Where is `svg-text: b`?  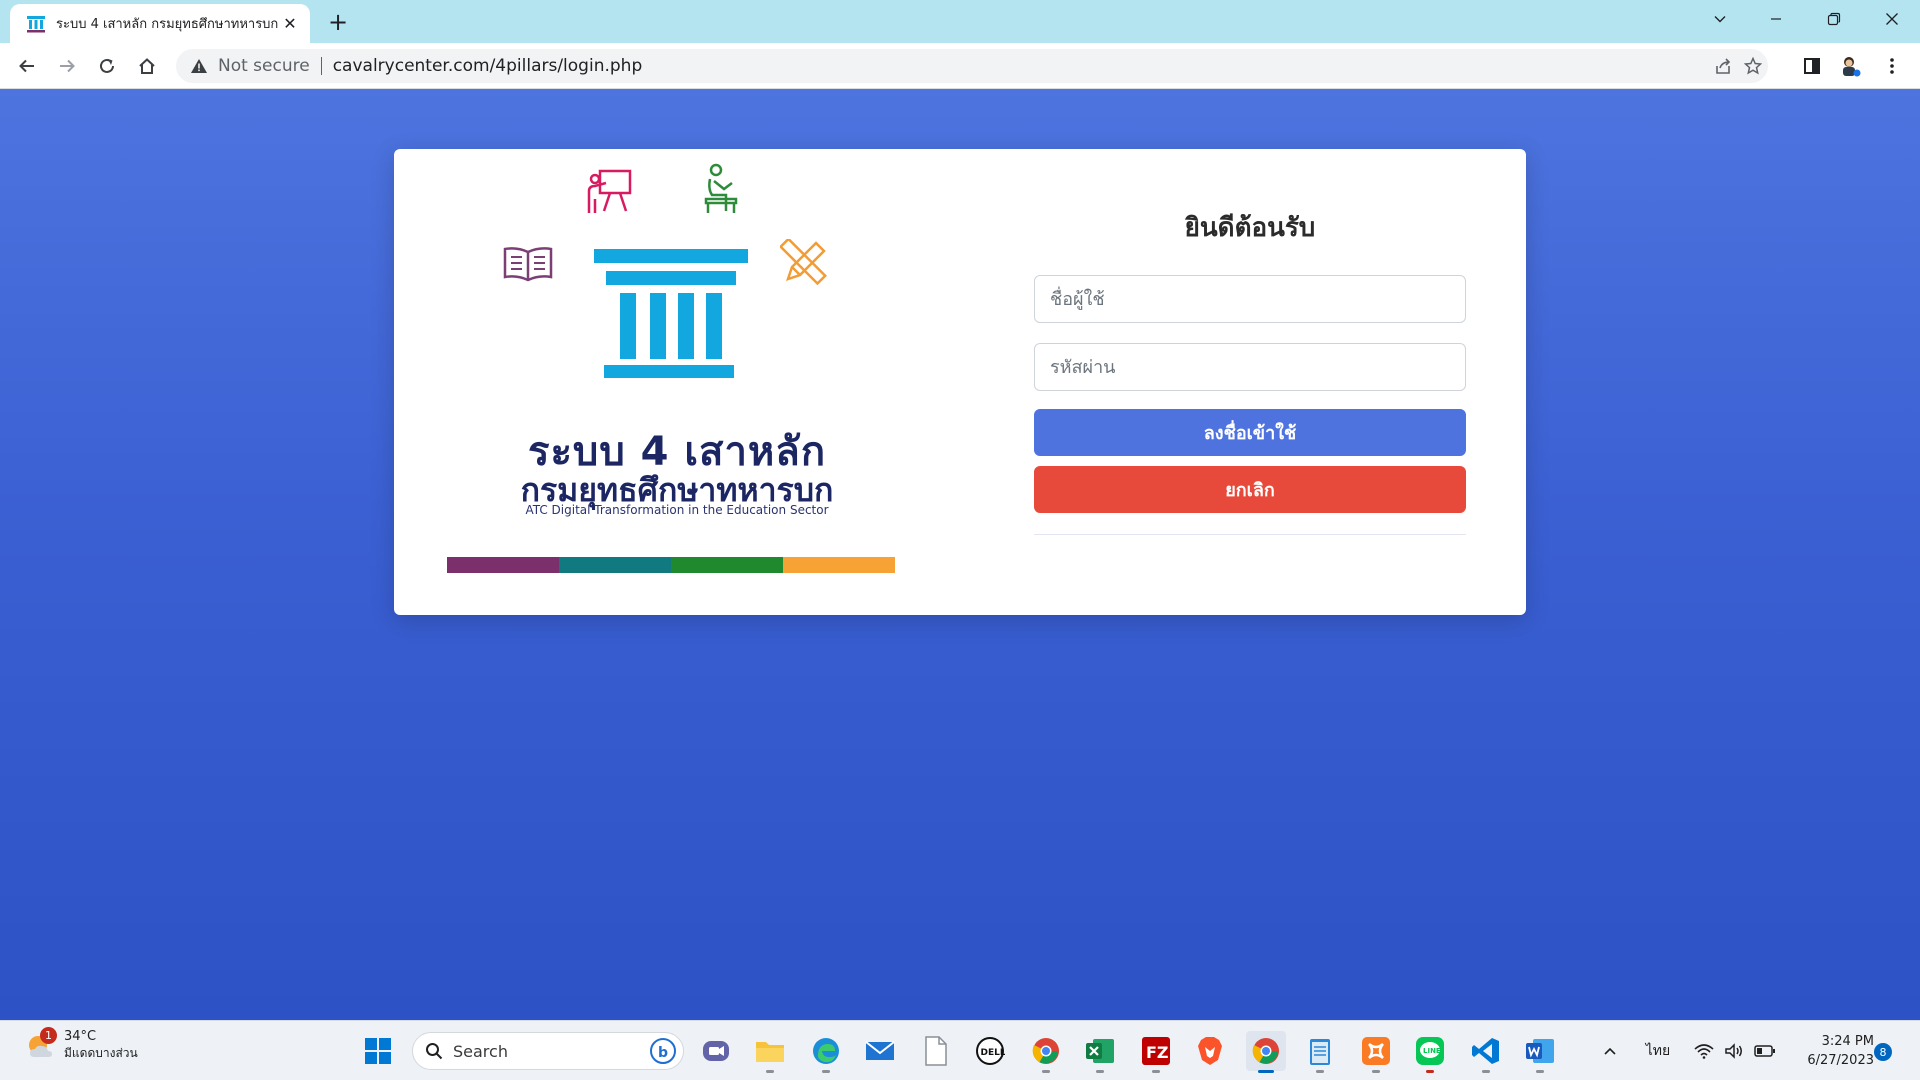
svg-text: b is located at coordinates (663, 1053).